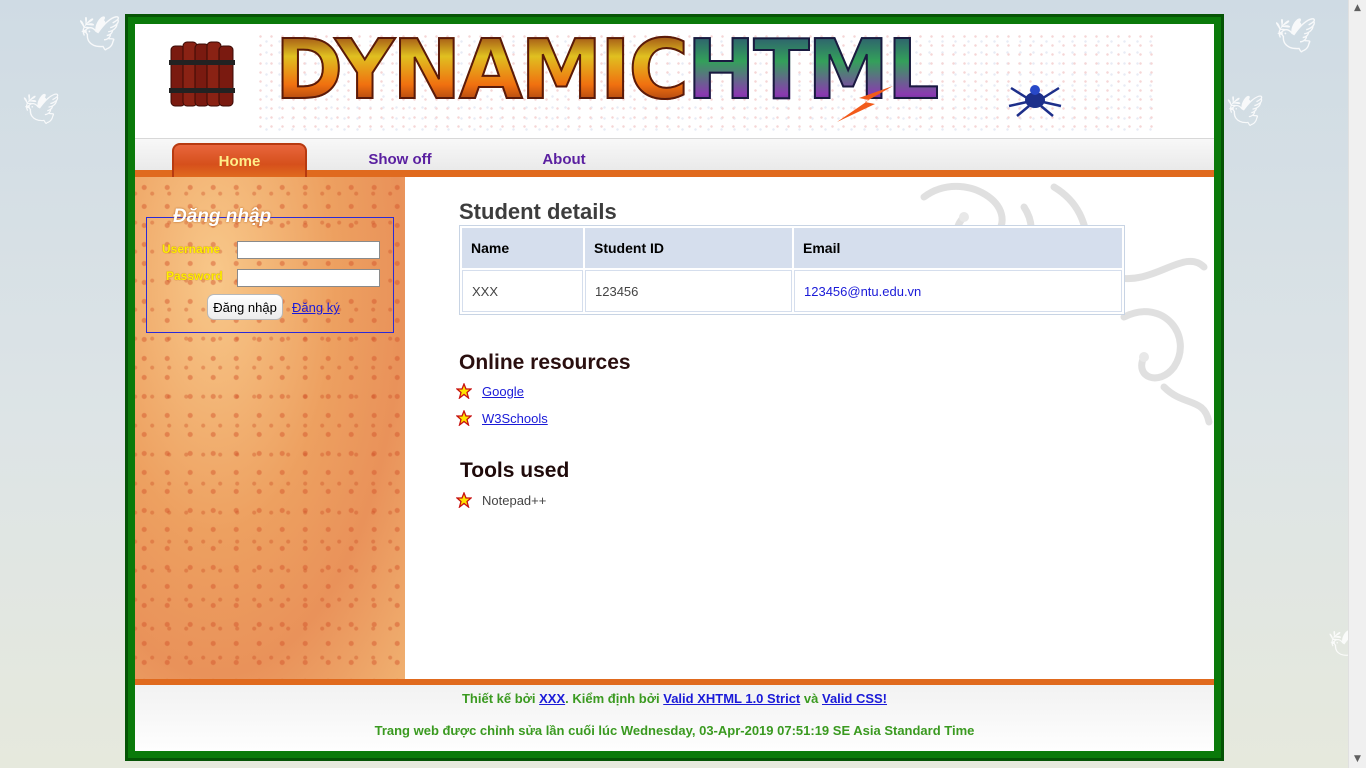  What do you see at coordinates (688, 291) in the screenshot?
I see `cell-student-id: 123456` at bounding box center [688, 291].